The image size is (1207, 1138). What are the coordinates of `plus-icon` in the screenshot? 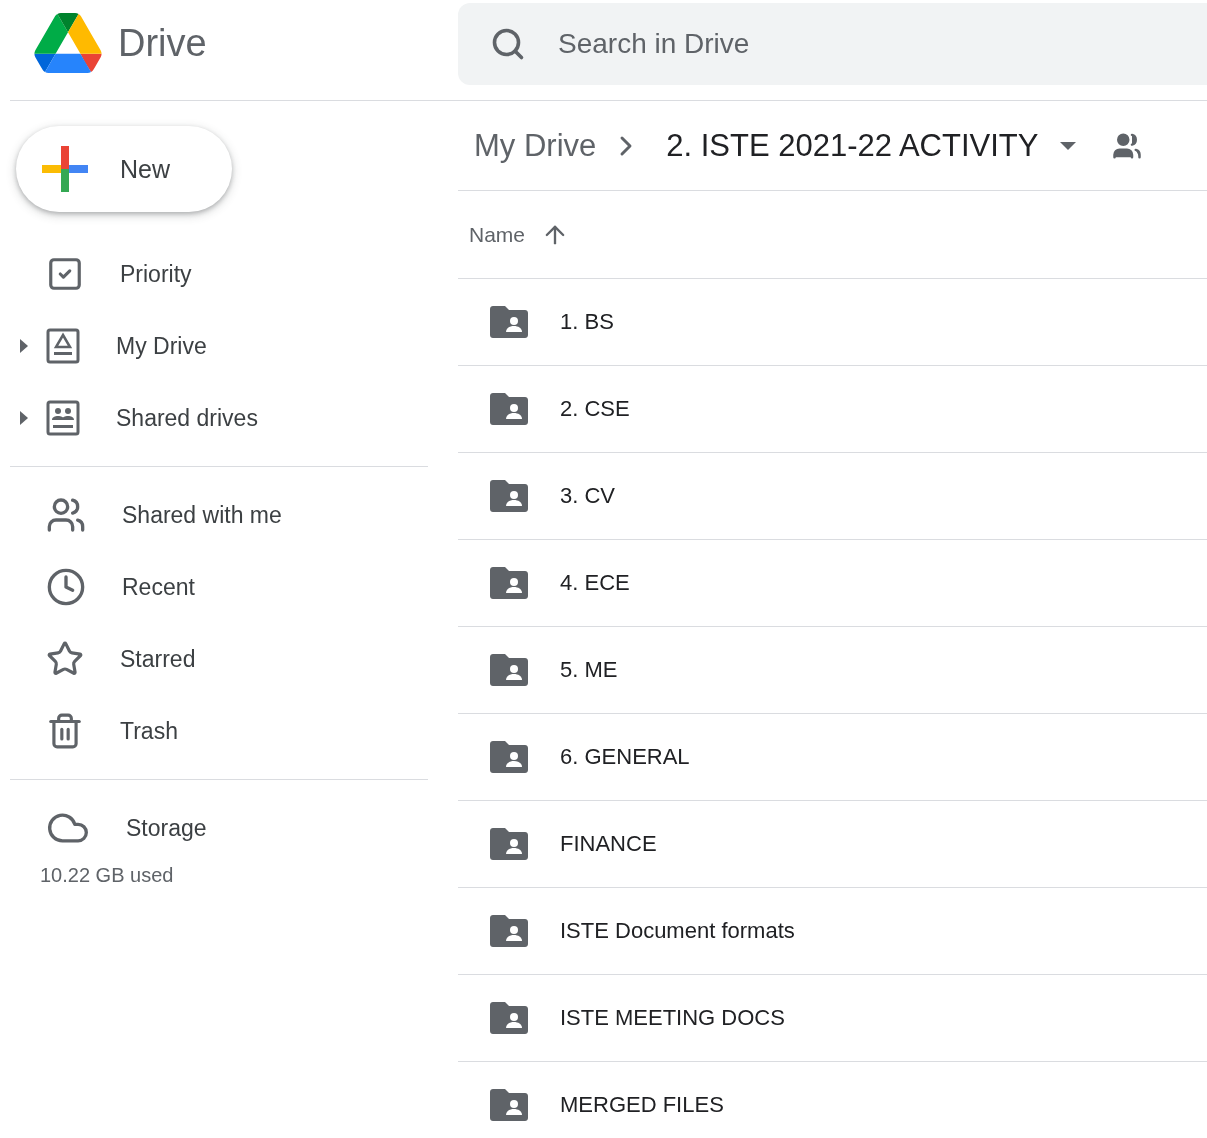 It's located at (65, 169).